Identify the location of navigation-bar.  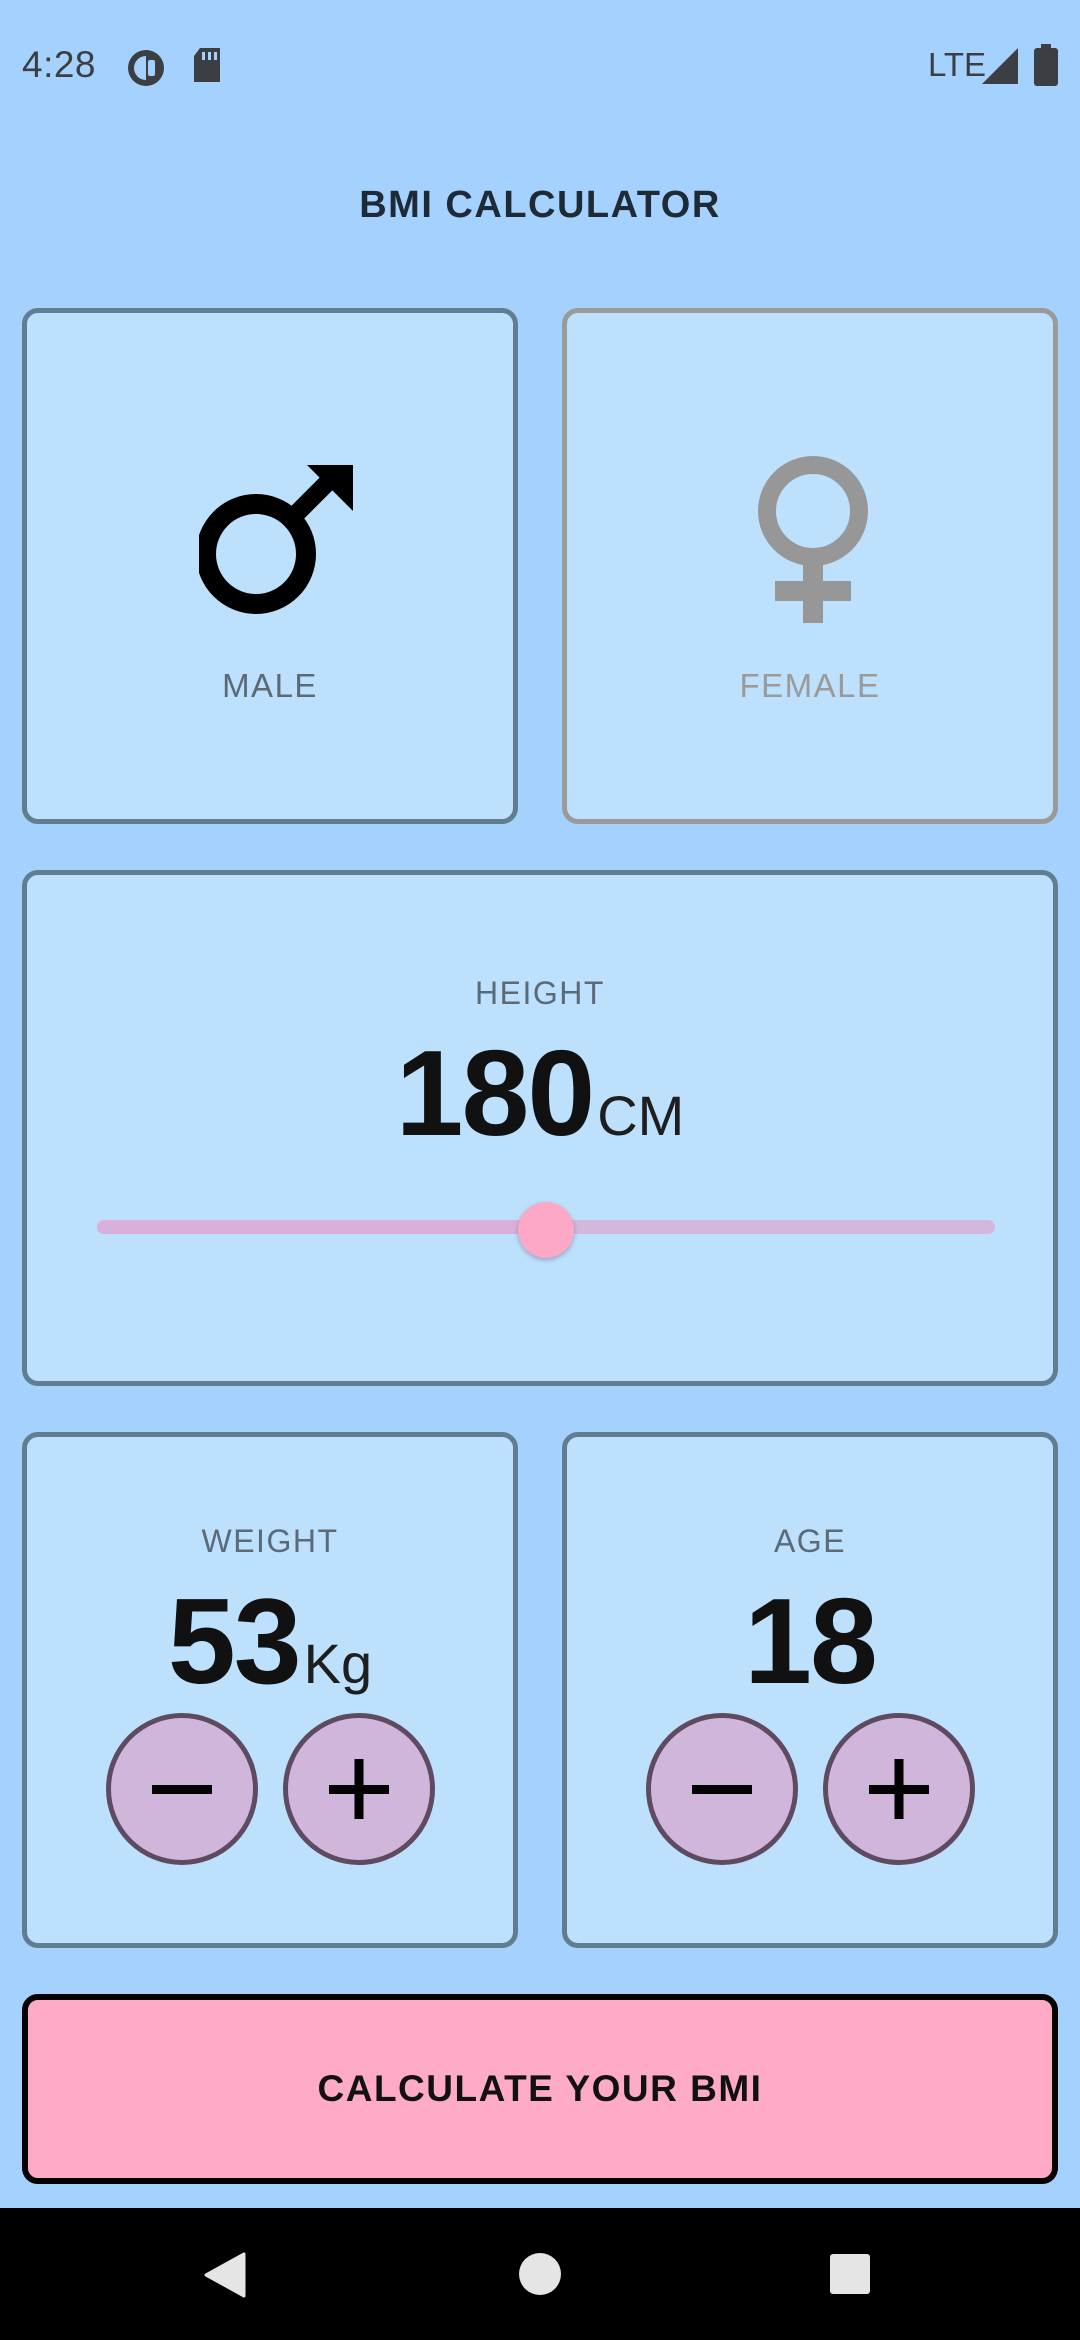
(540, 2274).